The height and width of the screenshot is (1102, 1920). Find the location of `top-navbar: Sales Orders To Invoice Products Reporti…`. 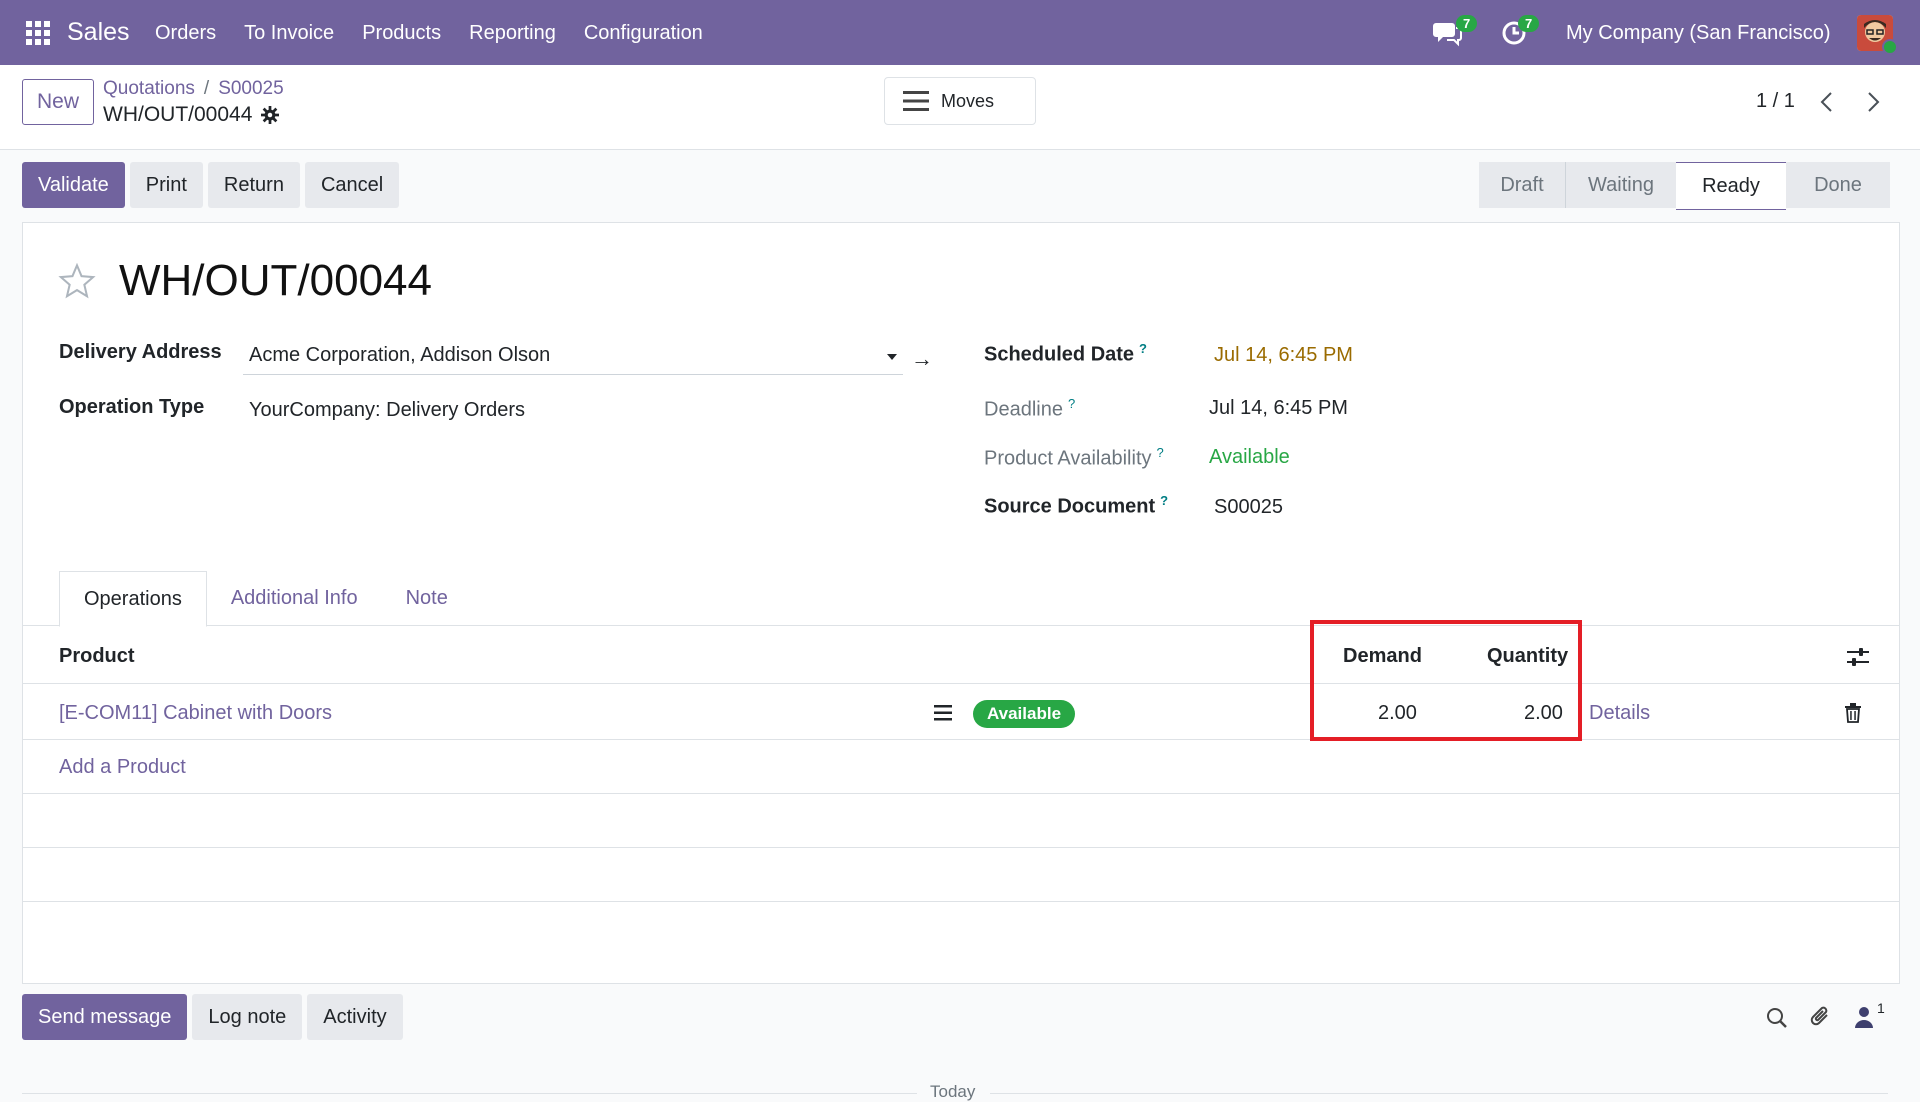

top-navbar: Sales Orders To Invoice Products Reporti… is located at coordinates (960, 32).